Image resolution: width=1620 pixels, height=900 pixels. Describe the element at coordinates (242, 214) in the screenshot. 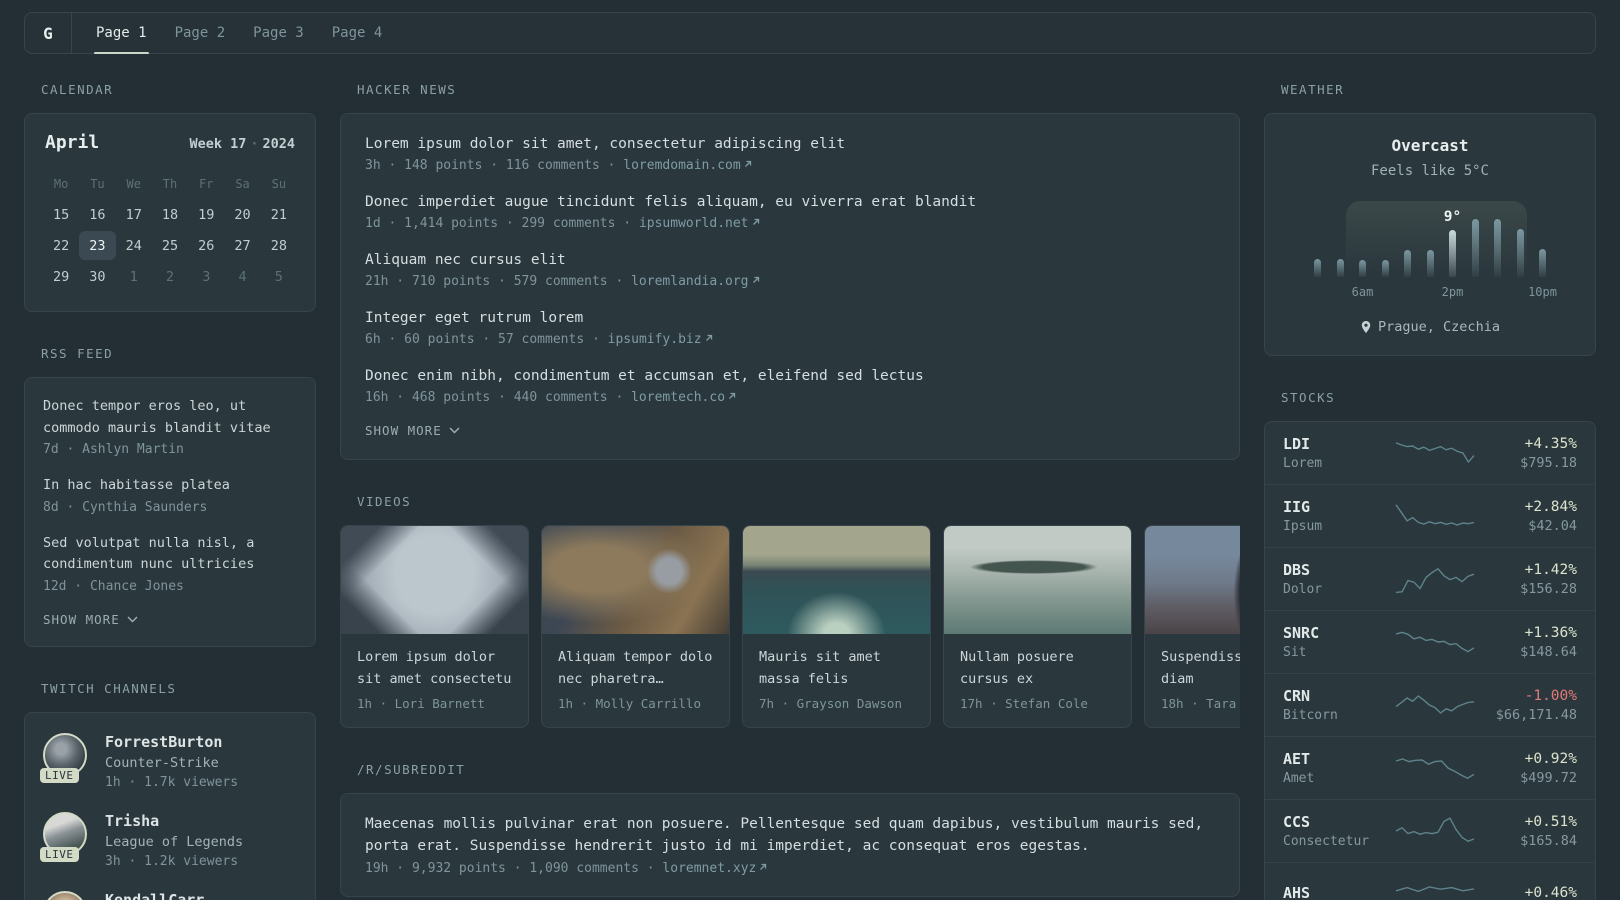

I see `calendar-day: 20` at that location.